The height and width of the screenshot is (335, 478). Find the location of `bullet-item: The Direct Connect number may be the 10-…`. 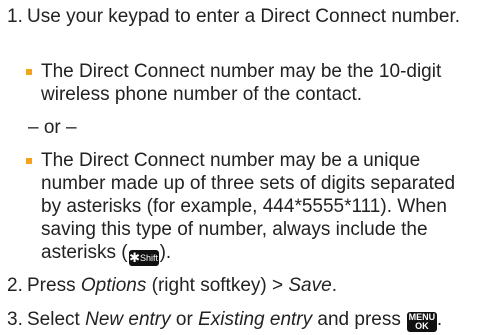

bullet-item: The Direct Connect number may be the 10-… is located at coordinates (245, 83).